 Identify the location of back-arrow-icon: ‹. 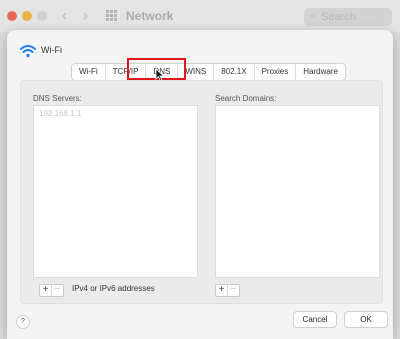
(64, 15).